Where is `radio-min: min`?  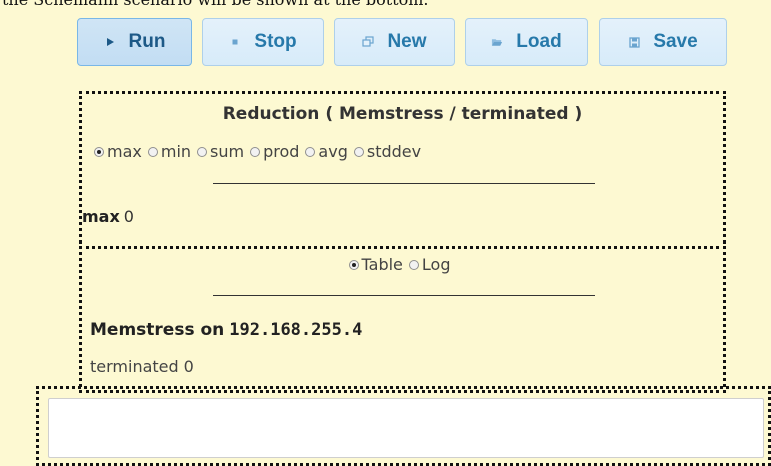 radio-min: min is located at coordinates (169, 151).